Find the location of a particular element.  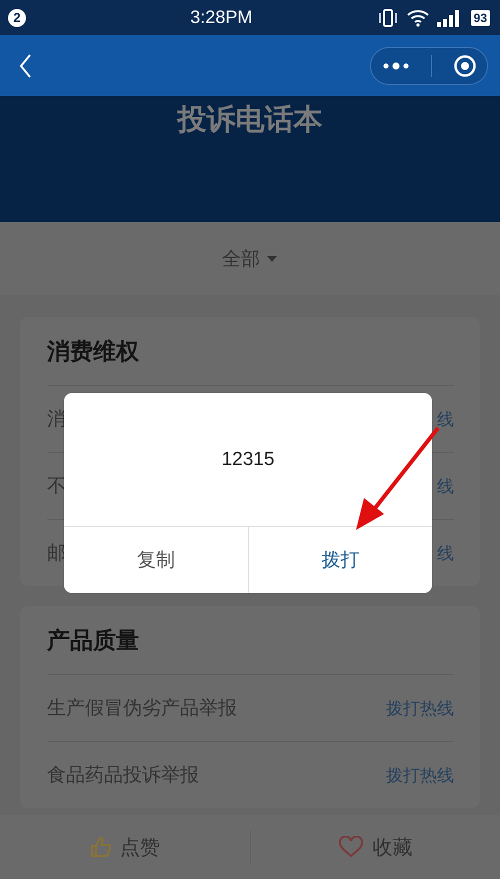

section-title: 消费维权 is located at coordinates (250, 351).